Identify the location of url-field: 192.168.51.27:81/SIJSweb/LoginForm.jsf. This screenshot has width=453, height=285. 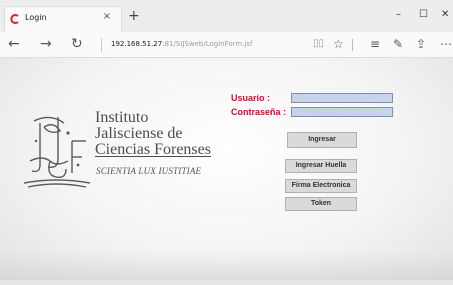
(182, 44).